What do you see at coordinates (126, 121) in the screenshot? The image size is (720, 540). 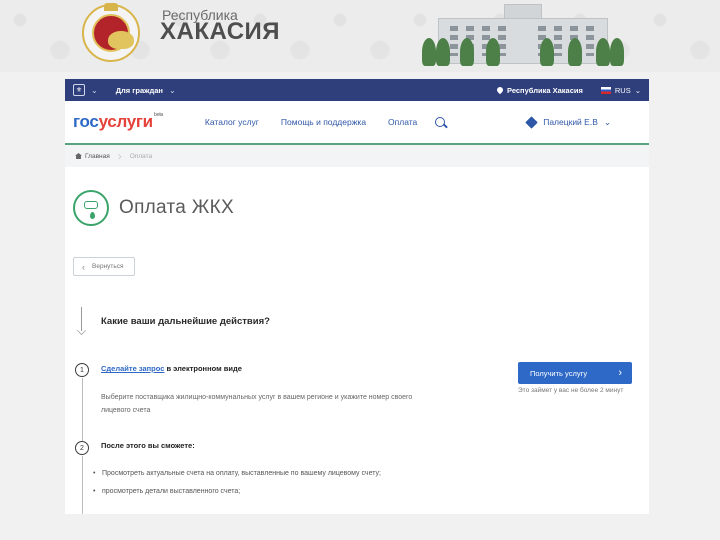 I see `logo-part-uslugi: услуги` at bounding box center [126, 121].